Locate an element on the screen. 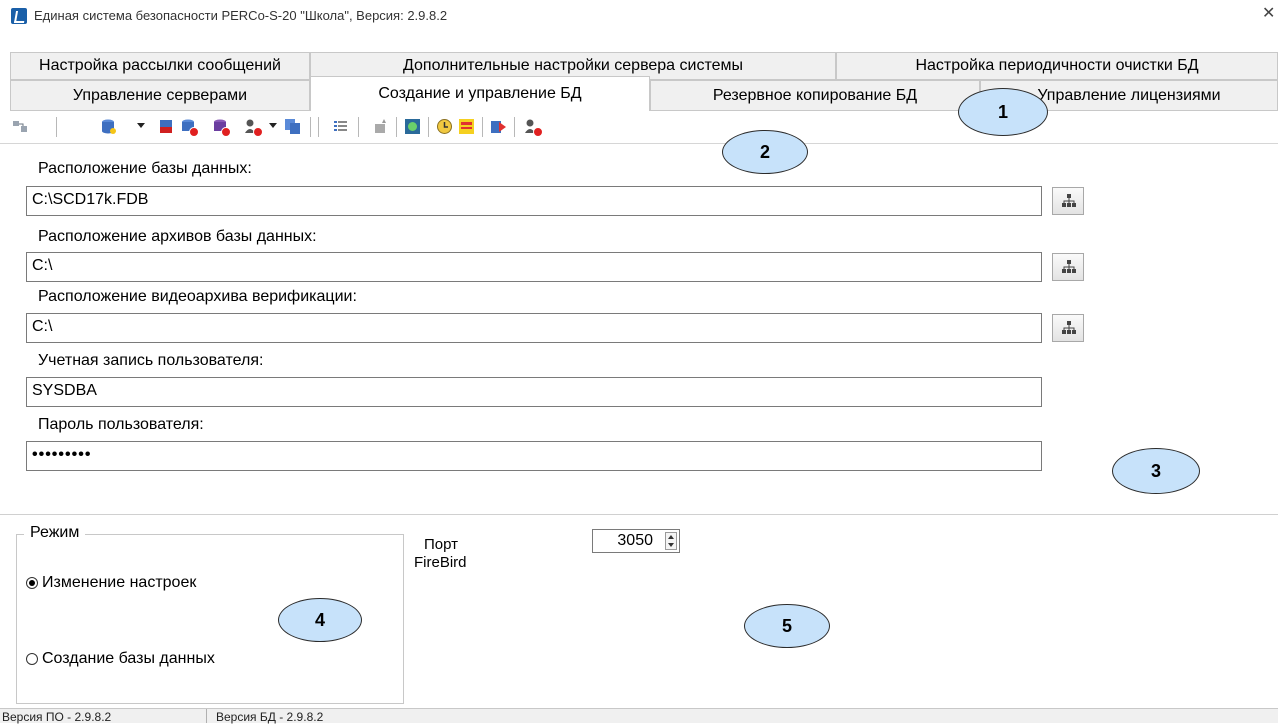 This screenshot has height=724, width=1278. password-input: ••••••••• is located at coordinates (534, 456).